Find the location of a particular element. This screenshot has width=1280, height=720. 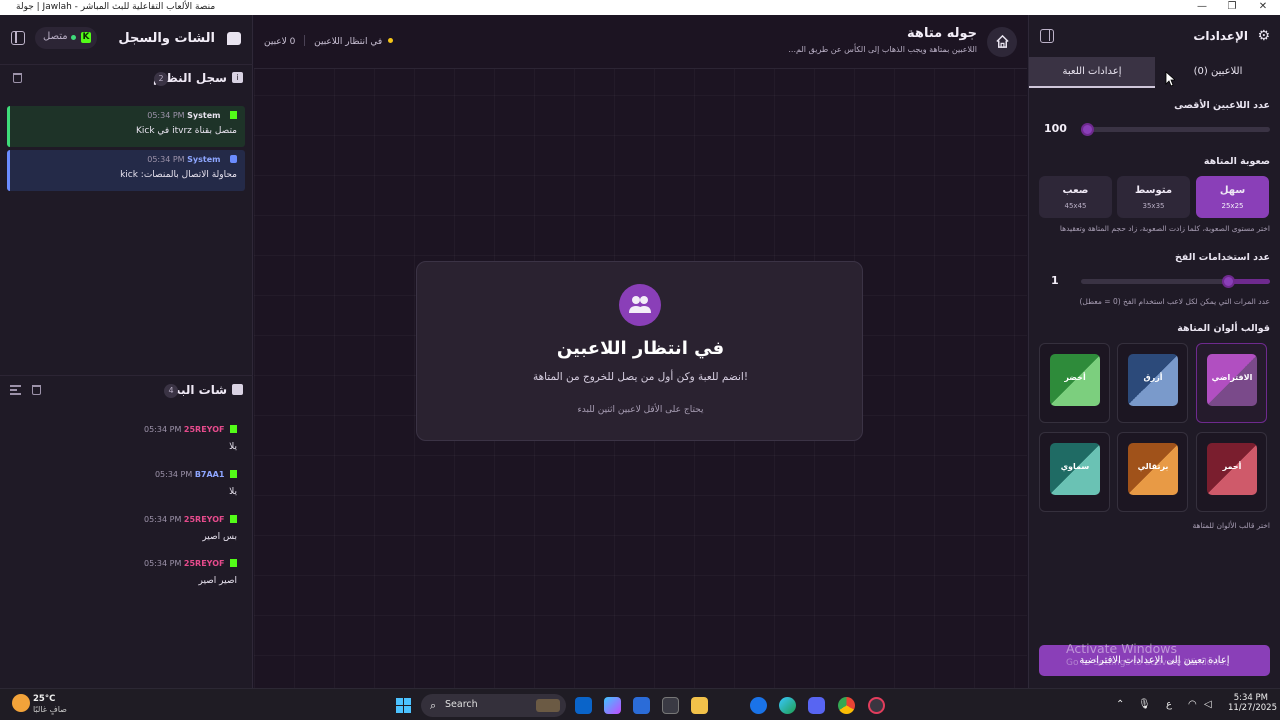

obs-icon is located at coordinates (876, 705).